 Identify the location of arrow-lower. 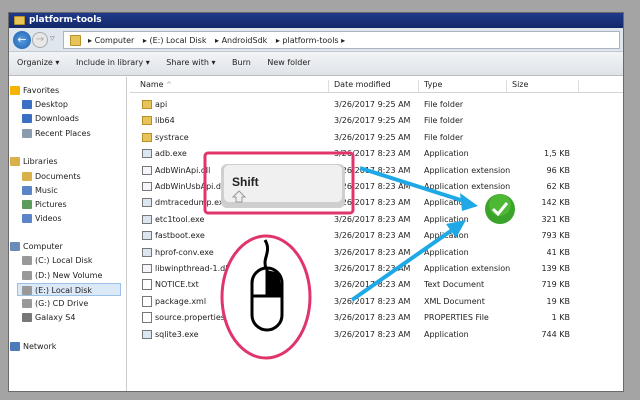
(408, 261).